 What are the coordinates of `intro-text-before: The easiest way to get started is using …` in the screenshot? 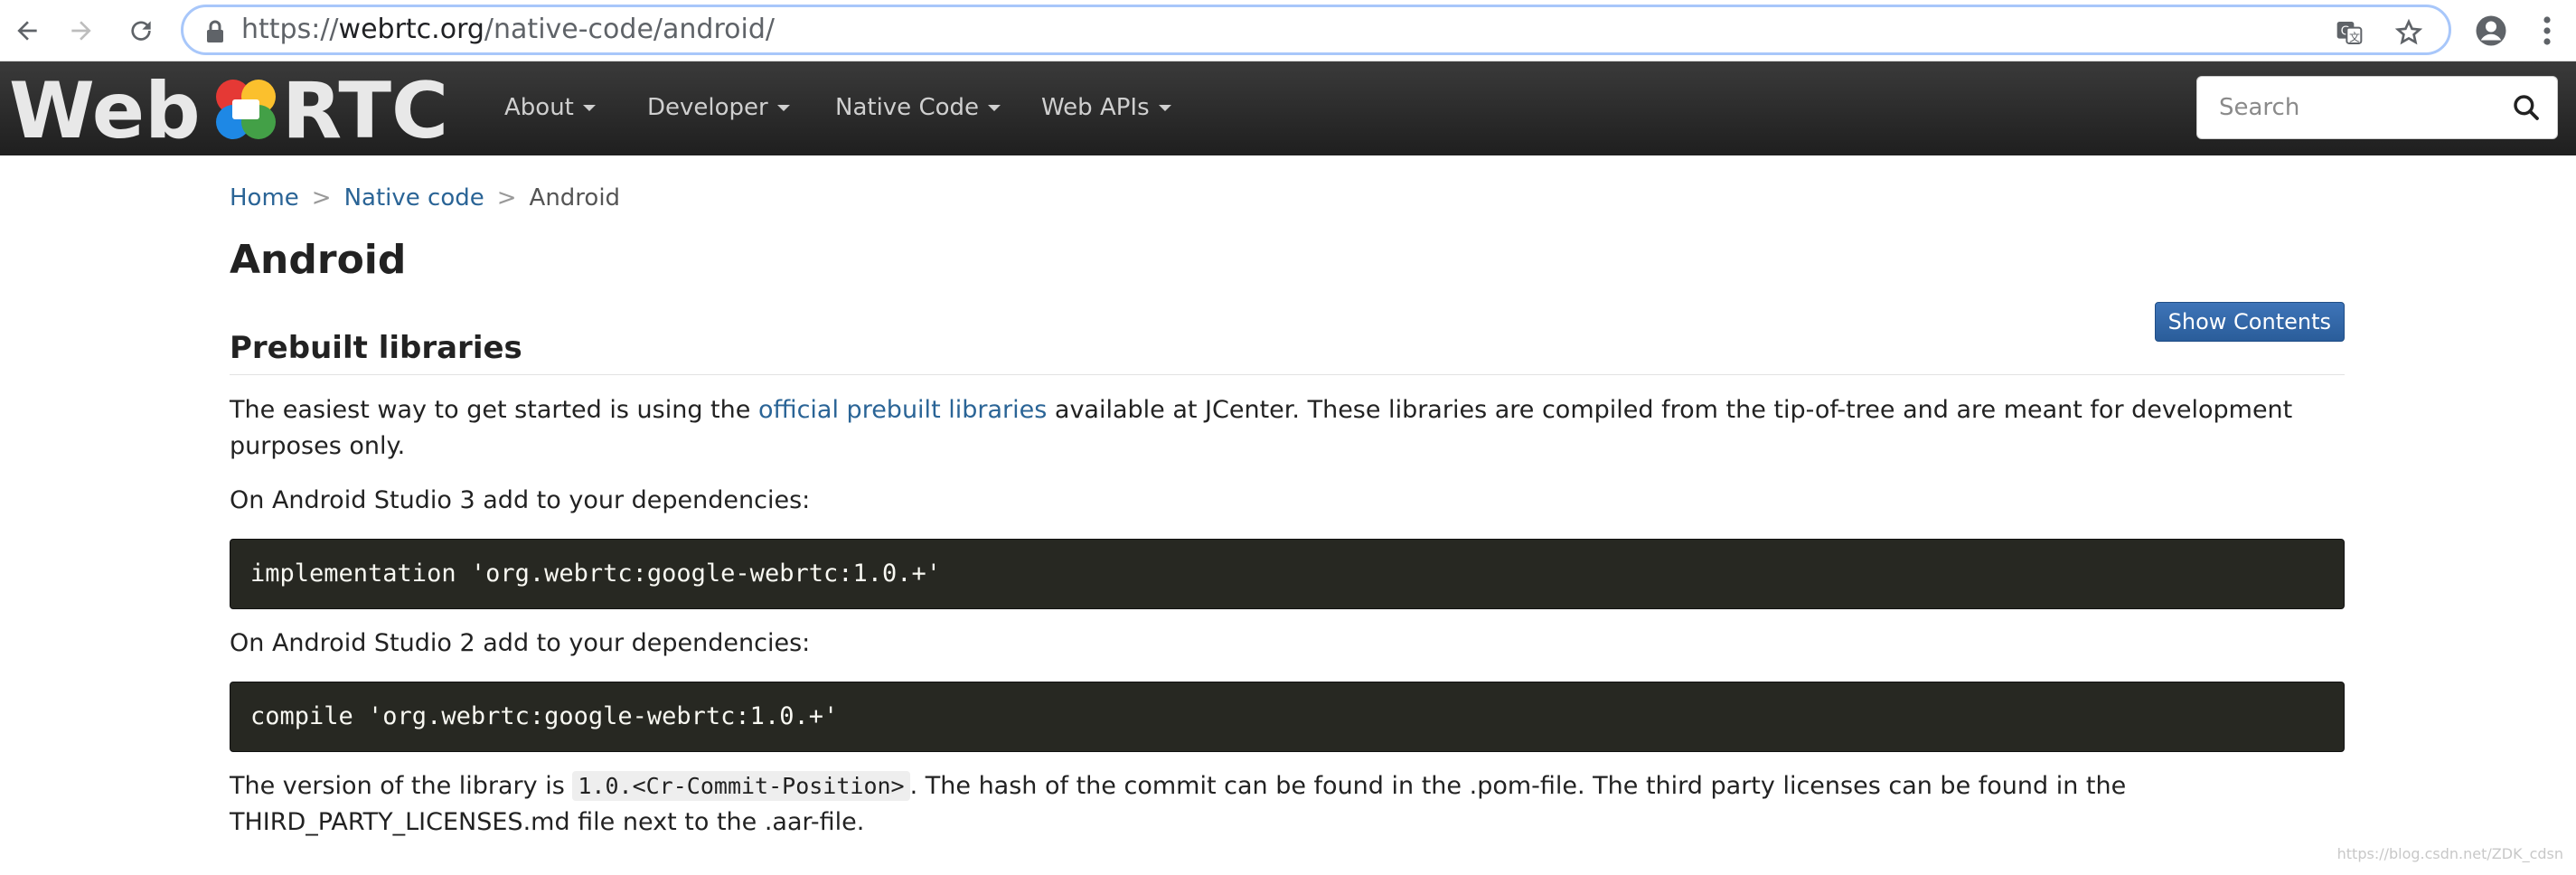 It's located at (494, 410).